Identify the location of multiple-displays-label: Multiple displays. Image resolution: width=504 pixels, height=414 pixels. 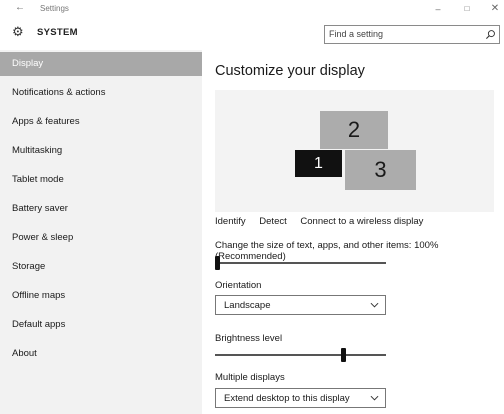
(250, 377).